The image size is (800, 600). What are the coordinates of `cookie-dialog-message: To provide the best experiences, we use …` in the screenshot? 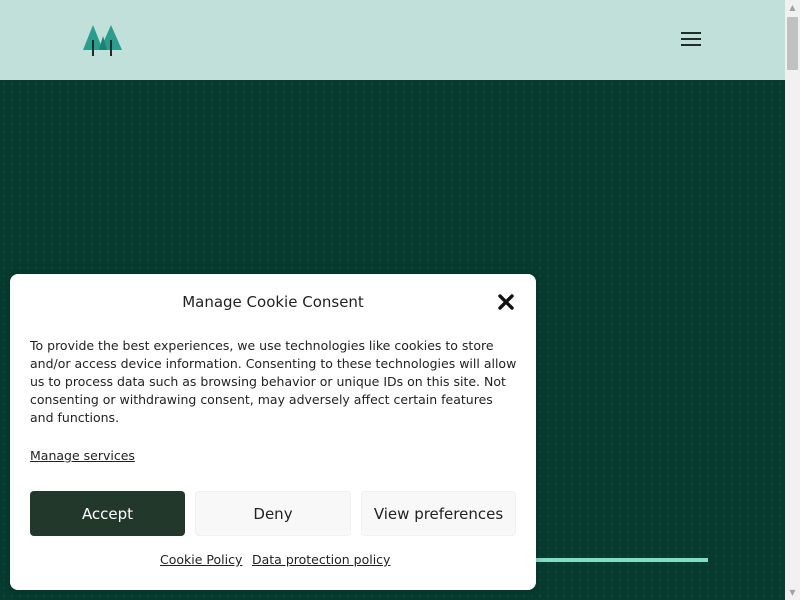 It's located at (273, 381).